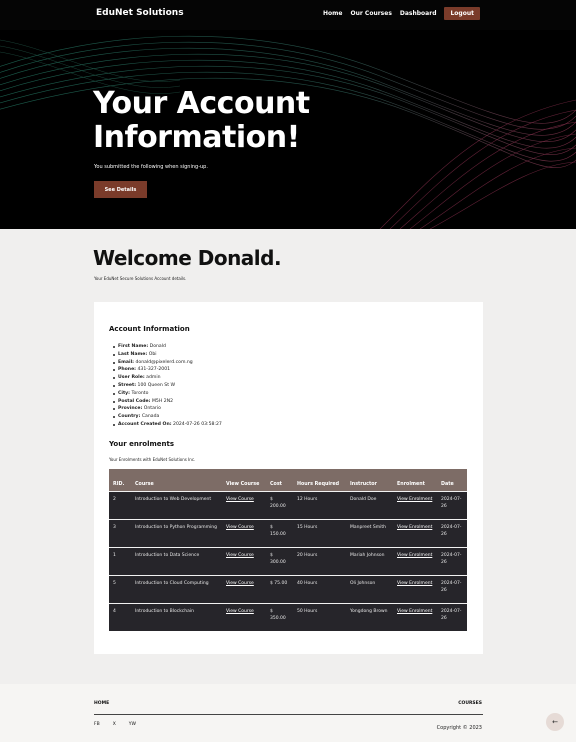  I want to click on list-item: First Name: Donald, so click(167, 347).